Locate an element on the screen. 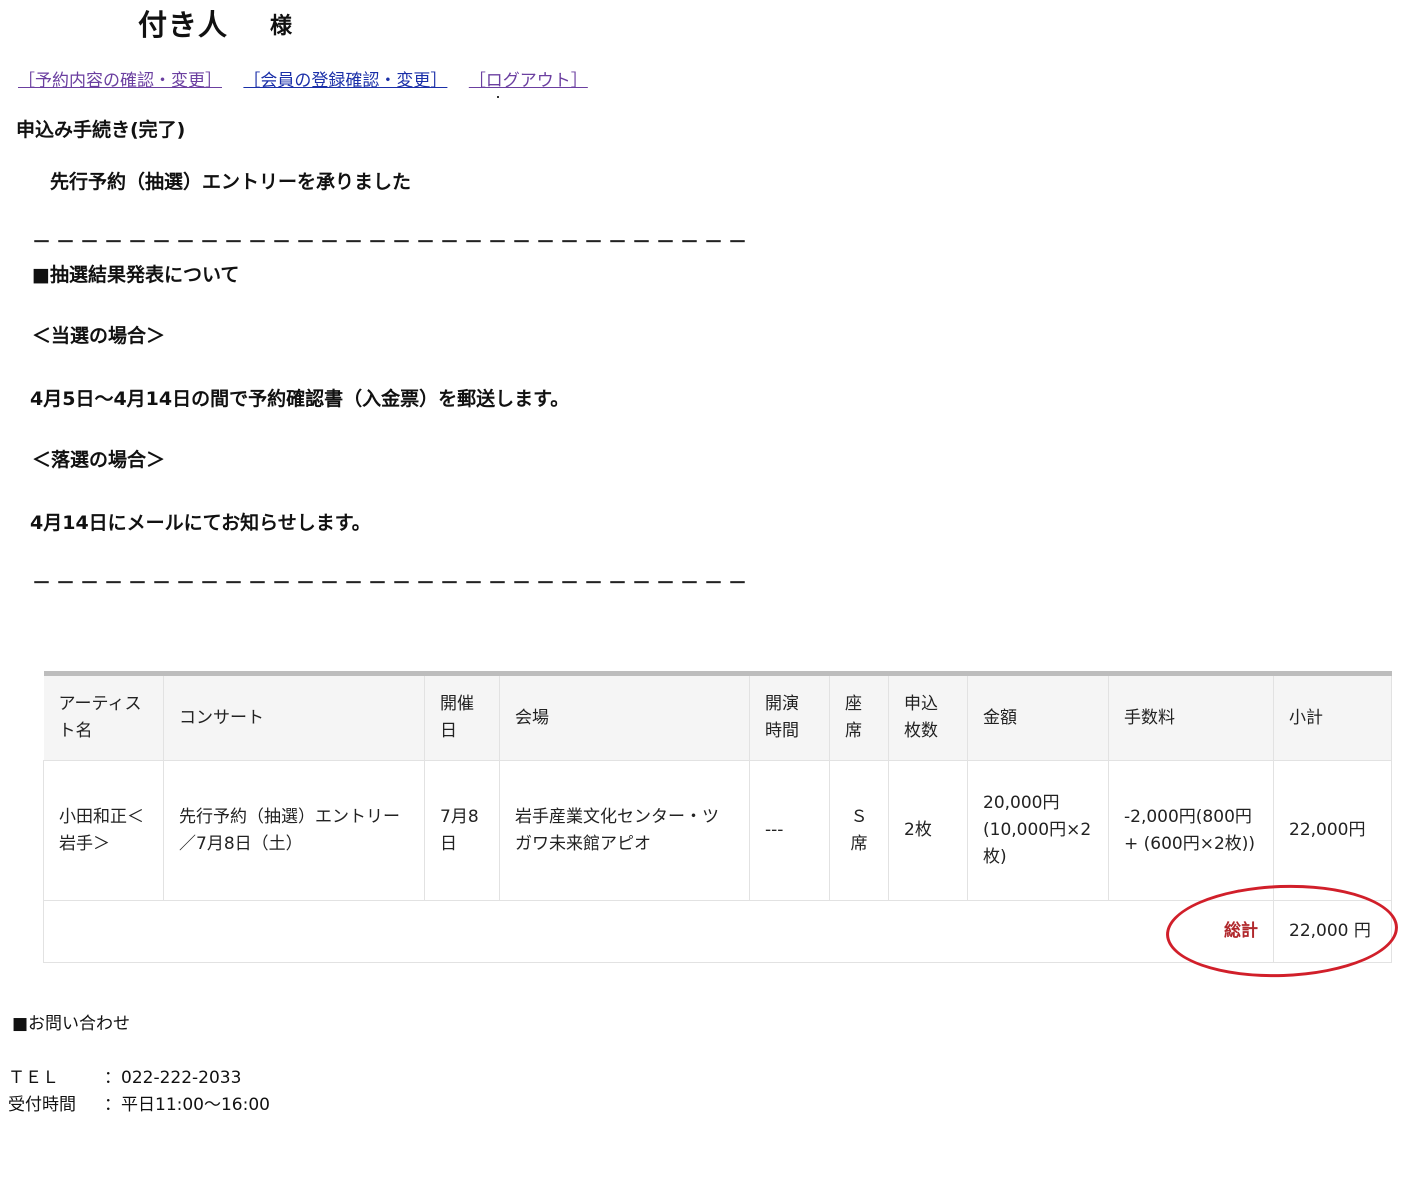 The image size is (1420, 1177). total-value: 22,000 円 is located at coordinates (1332, 931).